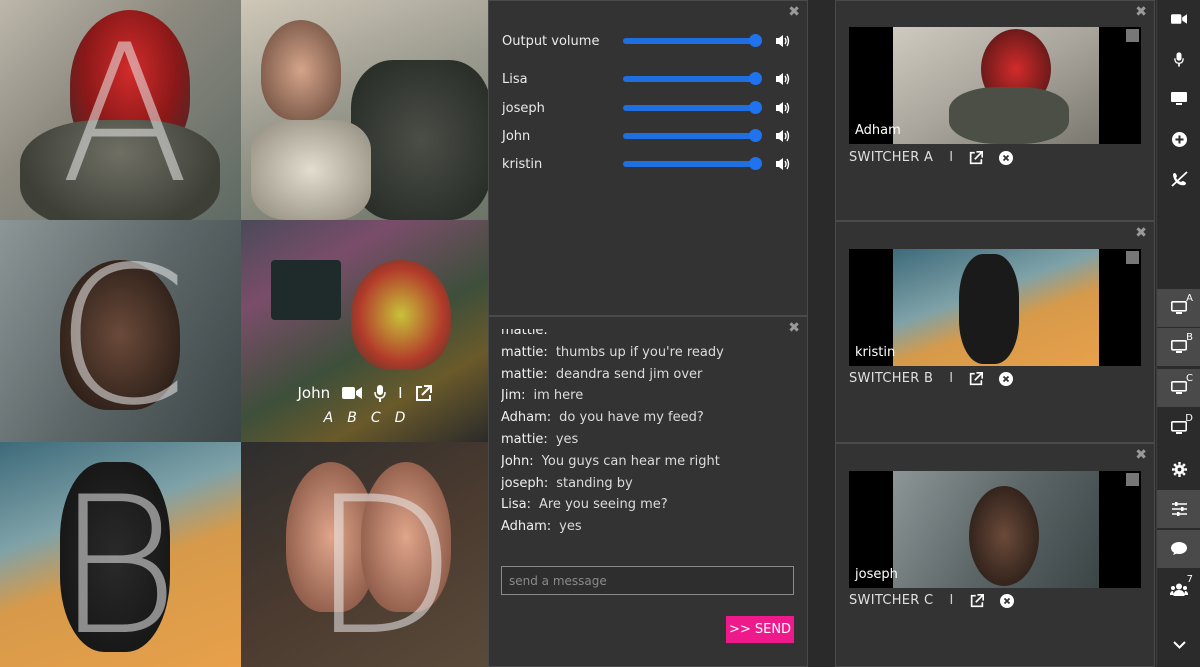 The image size is (1200, 667). Describe the element at coordinates (995, 307) in the screenshot. I see `switcher-b-video: kristin` at that location.